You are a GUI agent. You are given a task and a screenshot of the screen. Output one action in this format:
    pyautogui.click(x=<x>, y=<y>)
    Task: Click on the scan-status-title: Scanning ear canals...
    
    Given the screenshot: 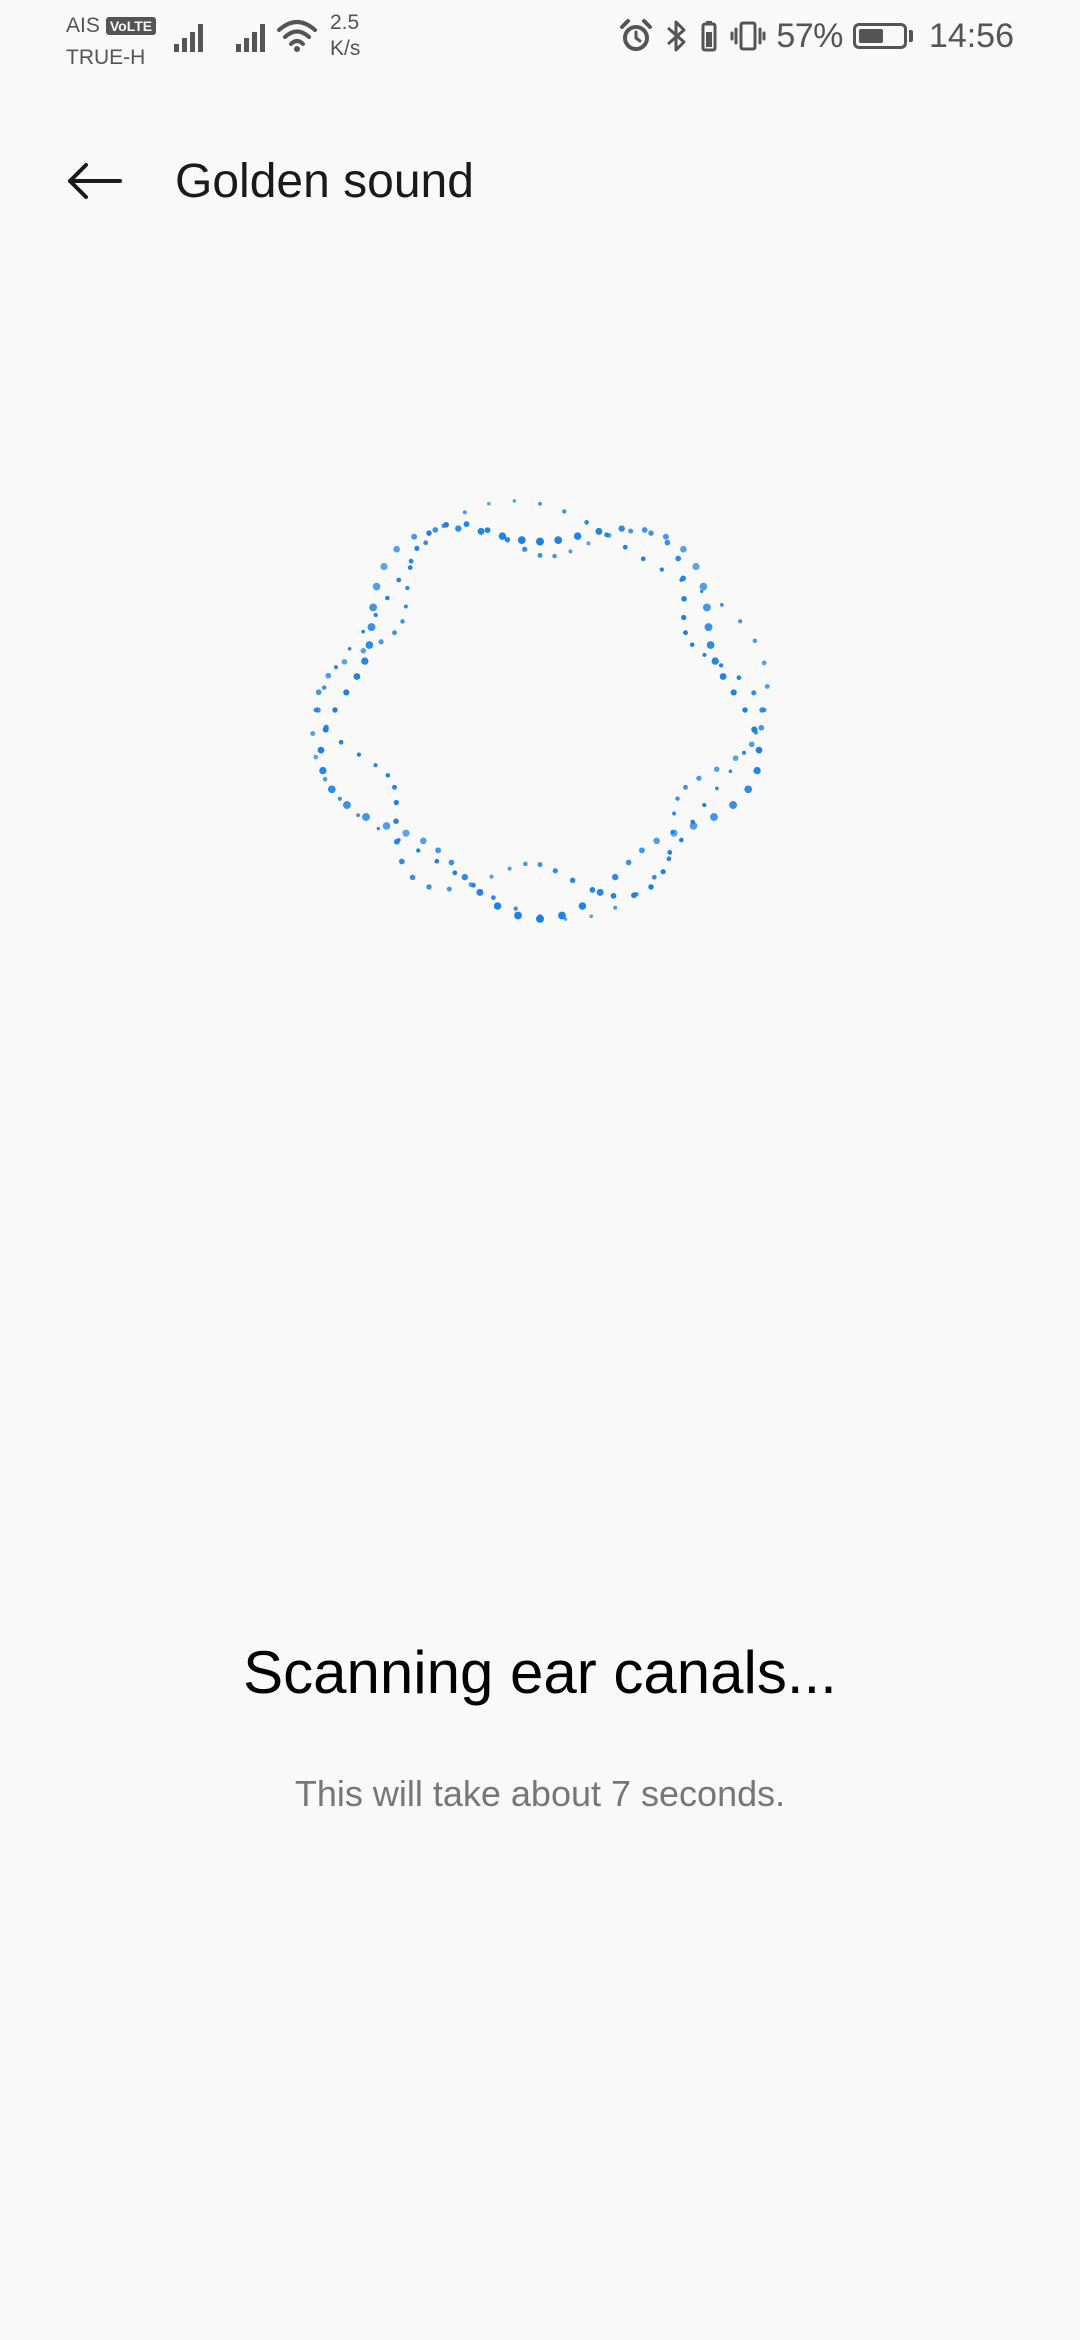 What is the action you would take?
    pyautogui.click(x=540, y=1672)
    